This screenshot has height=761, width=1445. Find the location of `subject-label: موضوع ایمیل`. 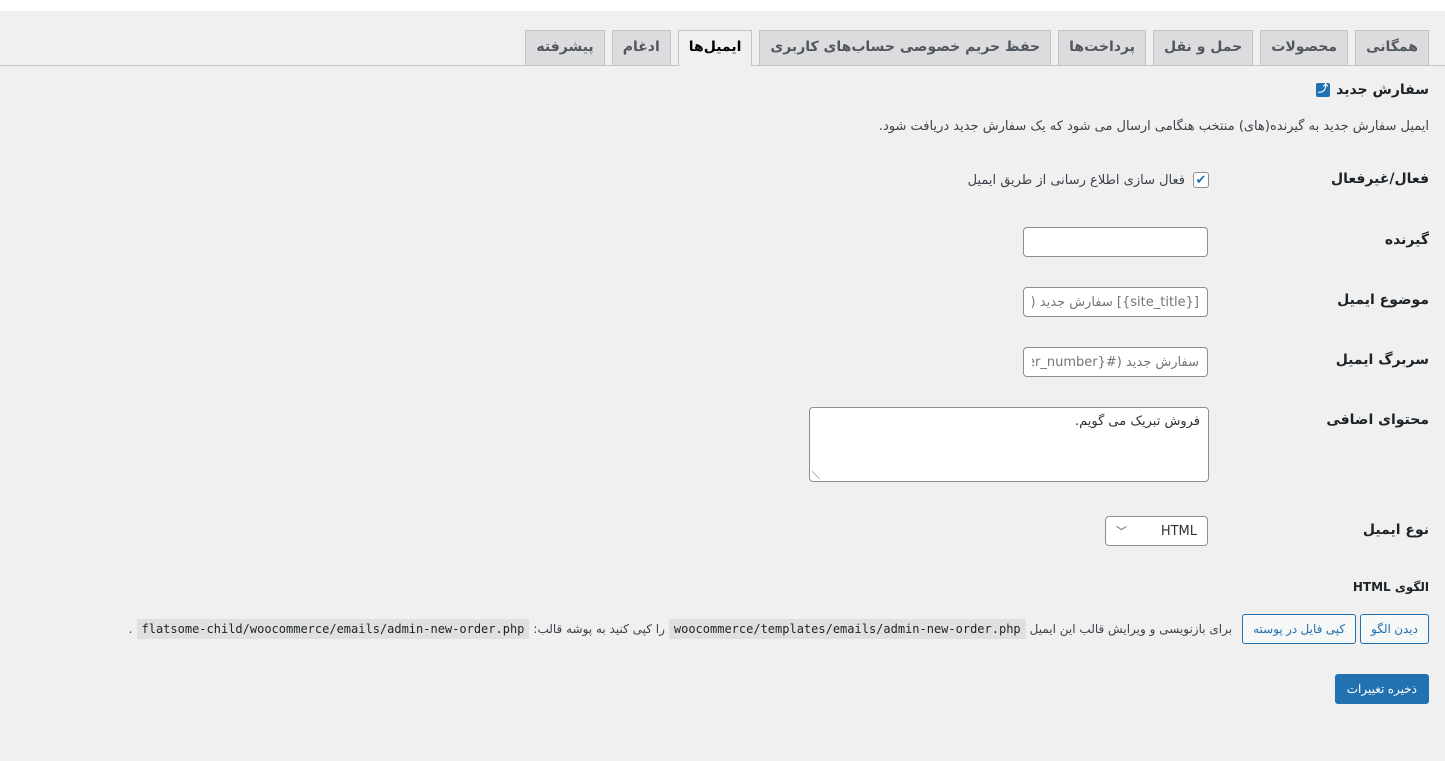

subject-label: موضوع ایمیل is located at coordinates (1383, 300).